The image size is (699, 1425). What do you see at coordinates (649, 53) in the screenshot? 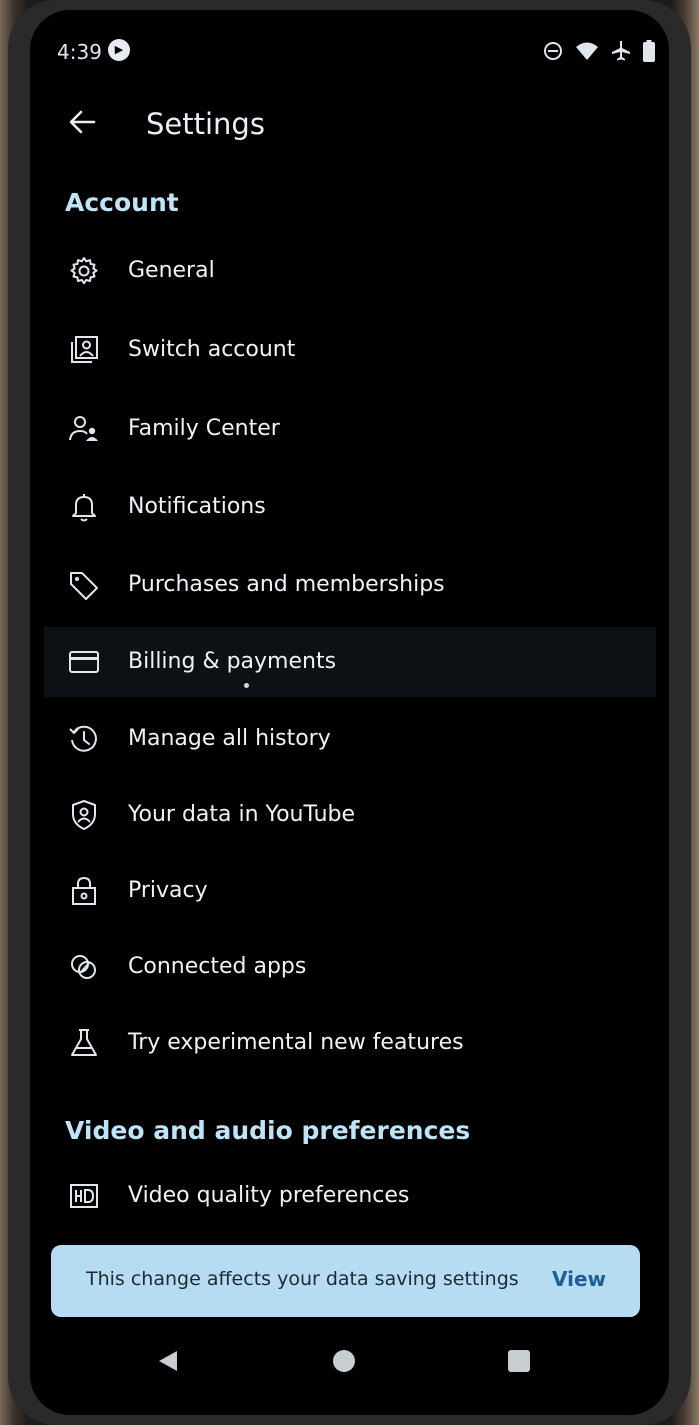
I see `battery-icon` at bounding box center [649, 53].